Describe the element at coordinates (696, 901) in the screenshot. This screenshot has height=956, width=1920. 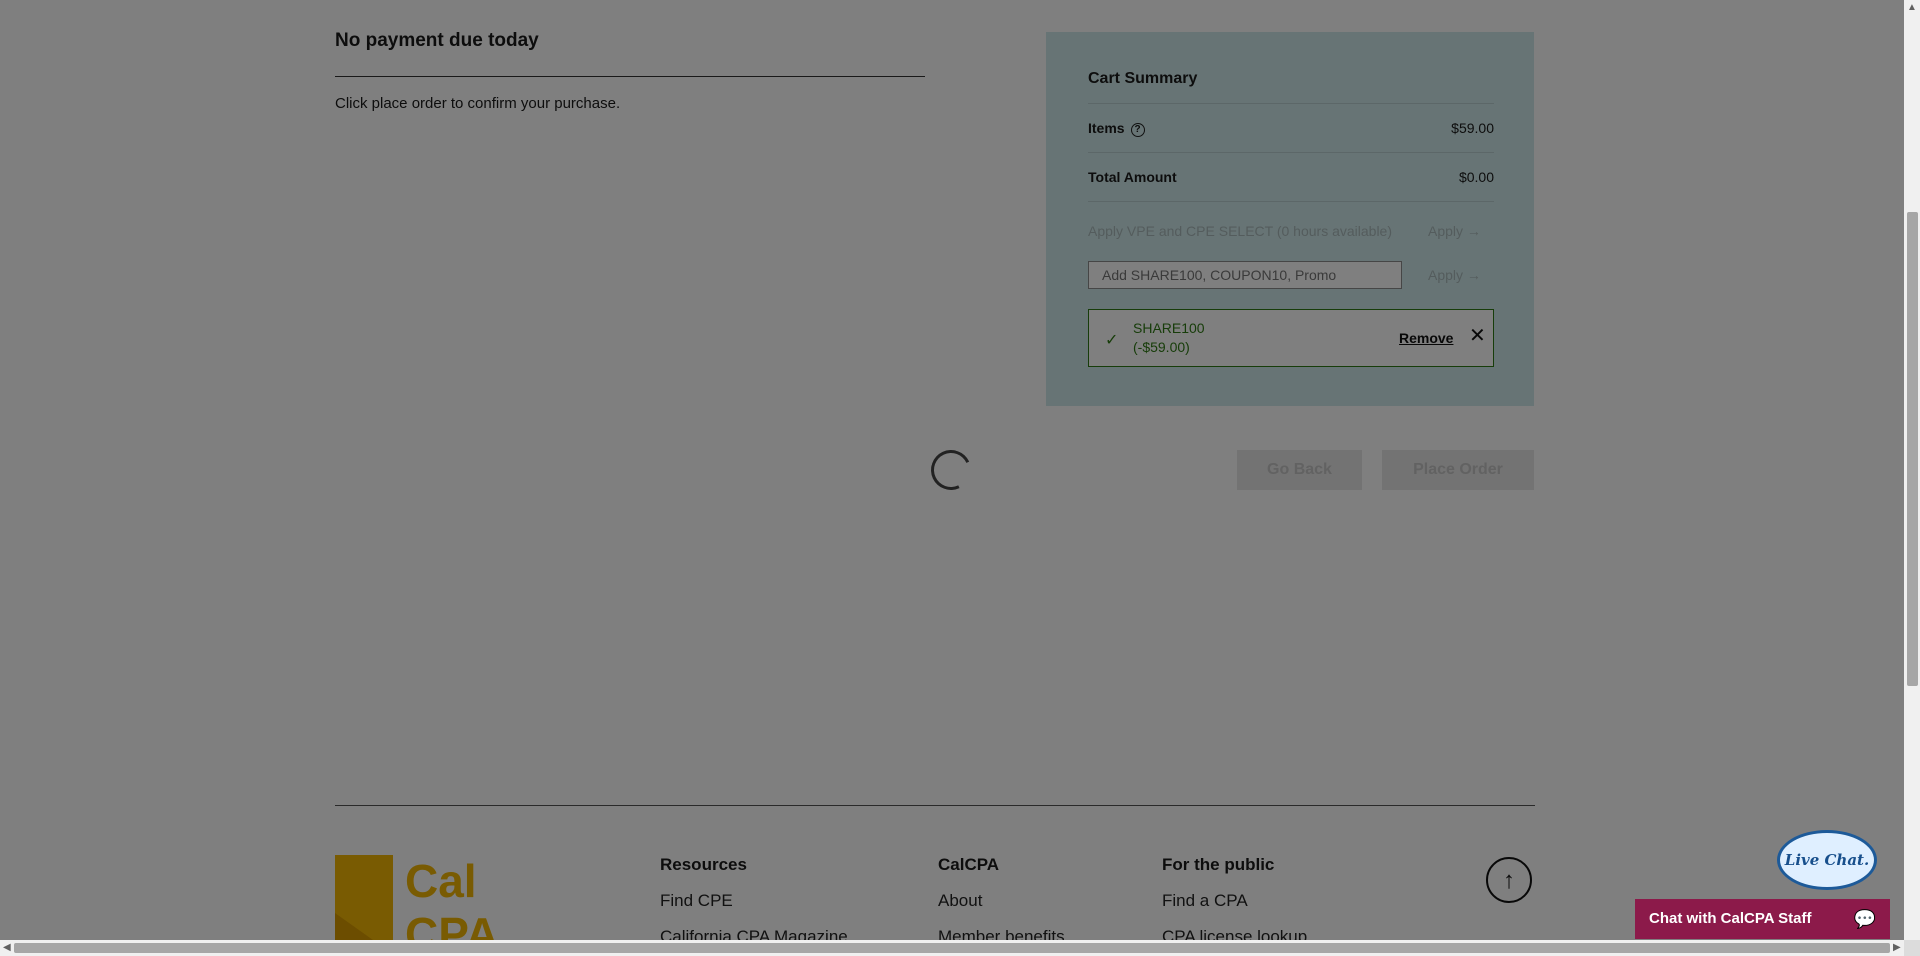
I see `footer-link-find-cpe: Find CPE` at that location.